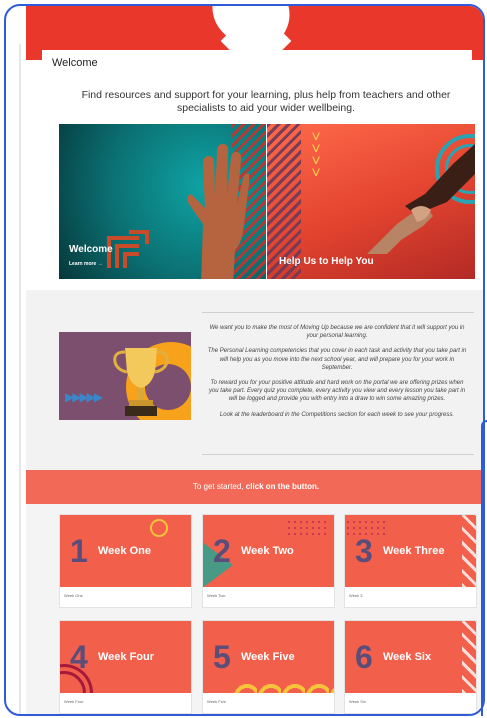 The width and height of the screenshot is (487, 718). What do you see at coordinates (306, 529) in the screenshot?
I see `dot-pattern` at bounding box center [306, 529].